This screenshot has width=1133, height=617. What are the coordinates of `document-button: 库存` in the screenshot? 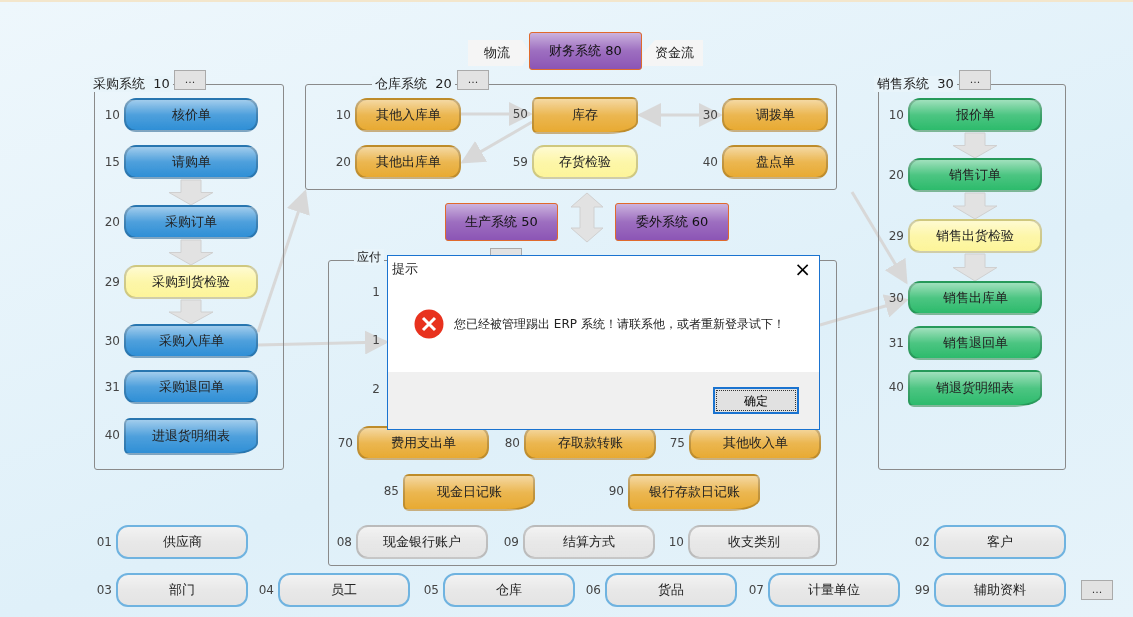 It's located at (585, 115).